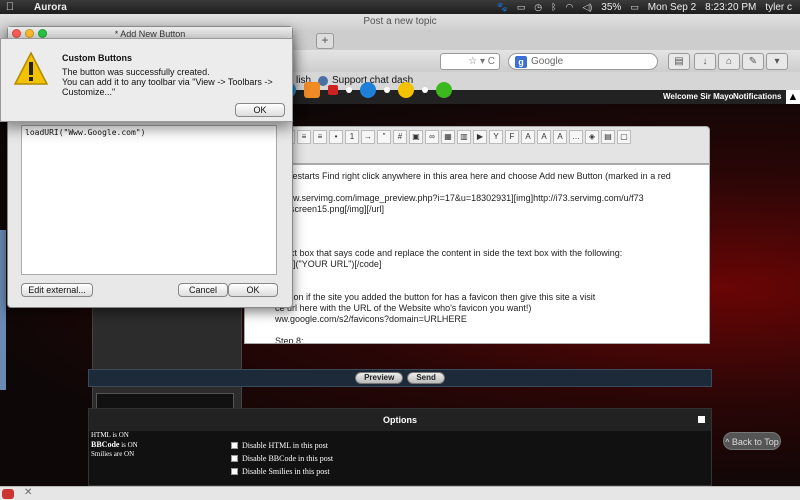 The image size is (800, 500). Describe the element at coordinates (304, 137) in the screenshot. I see `align-right-icon: ≡` at that location.